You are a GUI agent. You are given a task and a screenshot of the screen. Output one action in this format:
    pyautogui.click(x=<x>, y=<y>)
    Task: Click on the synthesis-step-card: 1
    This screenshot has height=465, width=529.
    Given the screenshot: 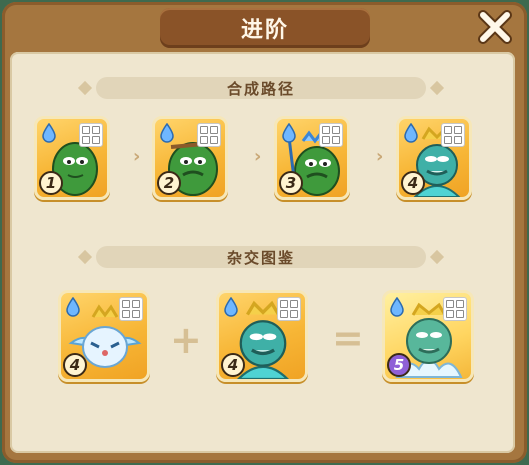 What is the action you would take?
    pyautogui.click(x=72, y=158)
    